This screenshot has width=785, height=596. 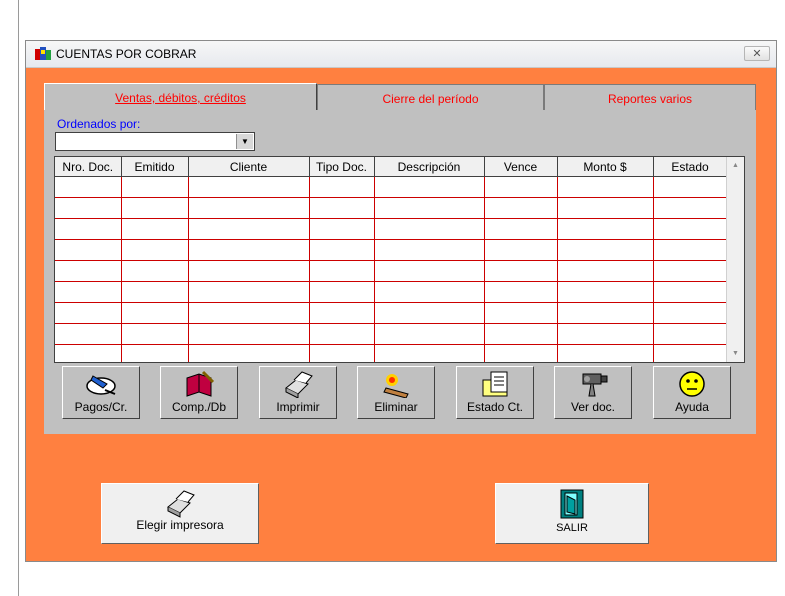 I want to click on vertical-scrollbar: ▲ ▼, so click(x=735, y=259).